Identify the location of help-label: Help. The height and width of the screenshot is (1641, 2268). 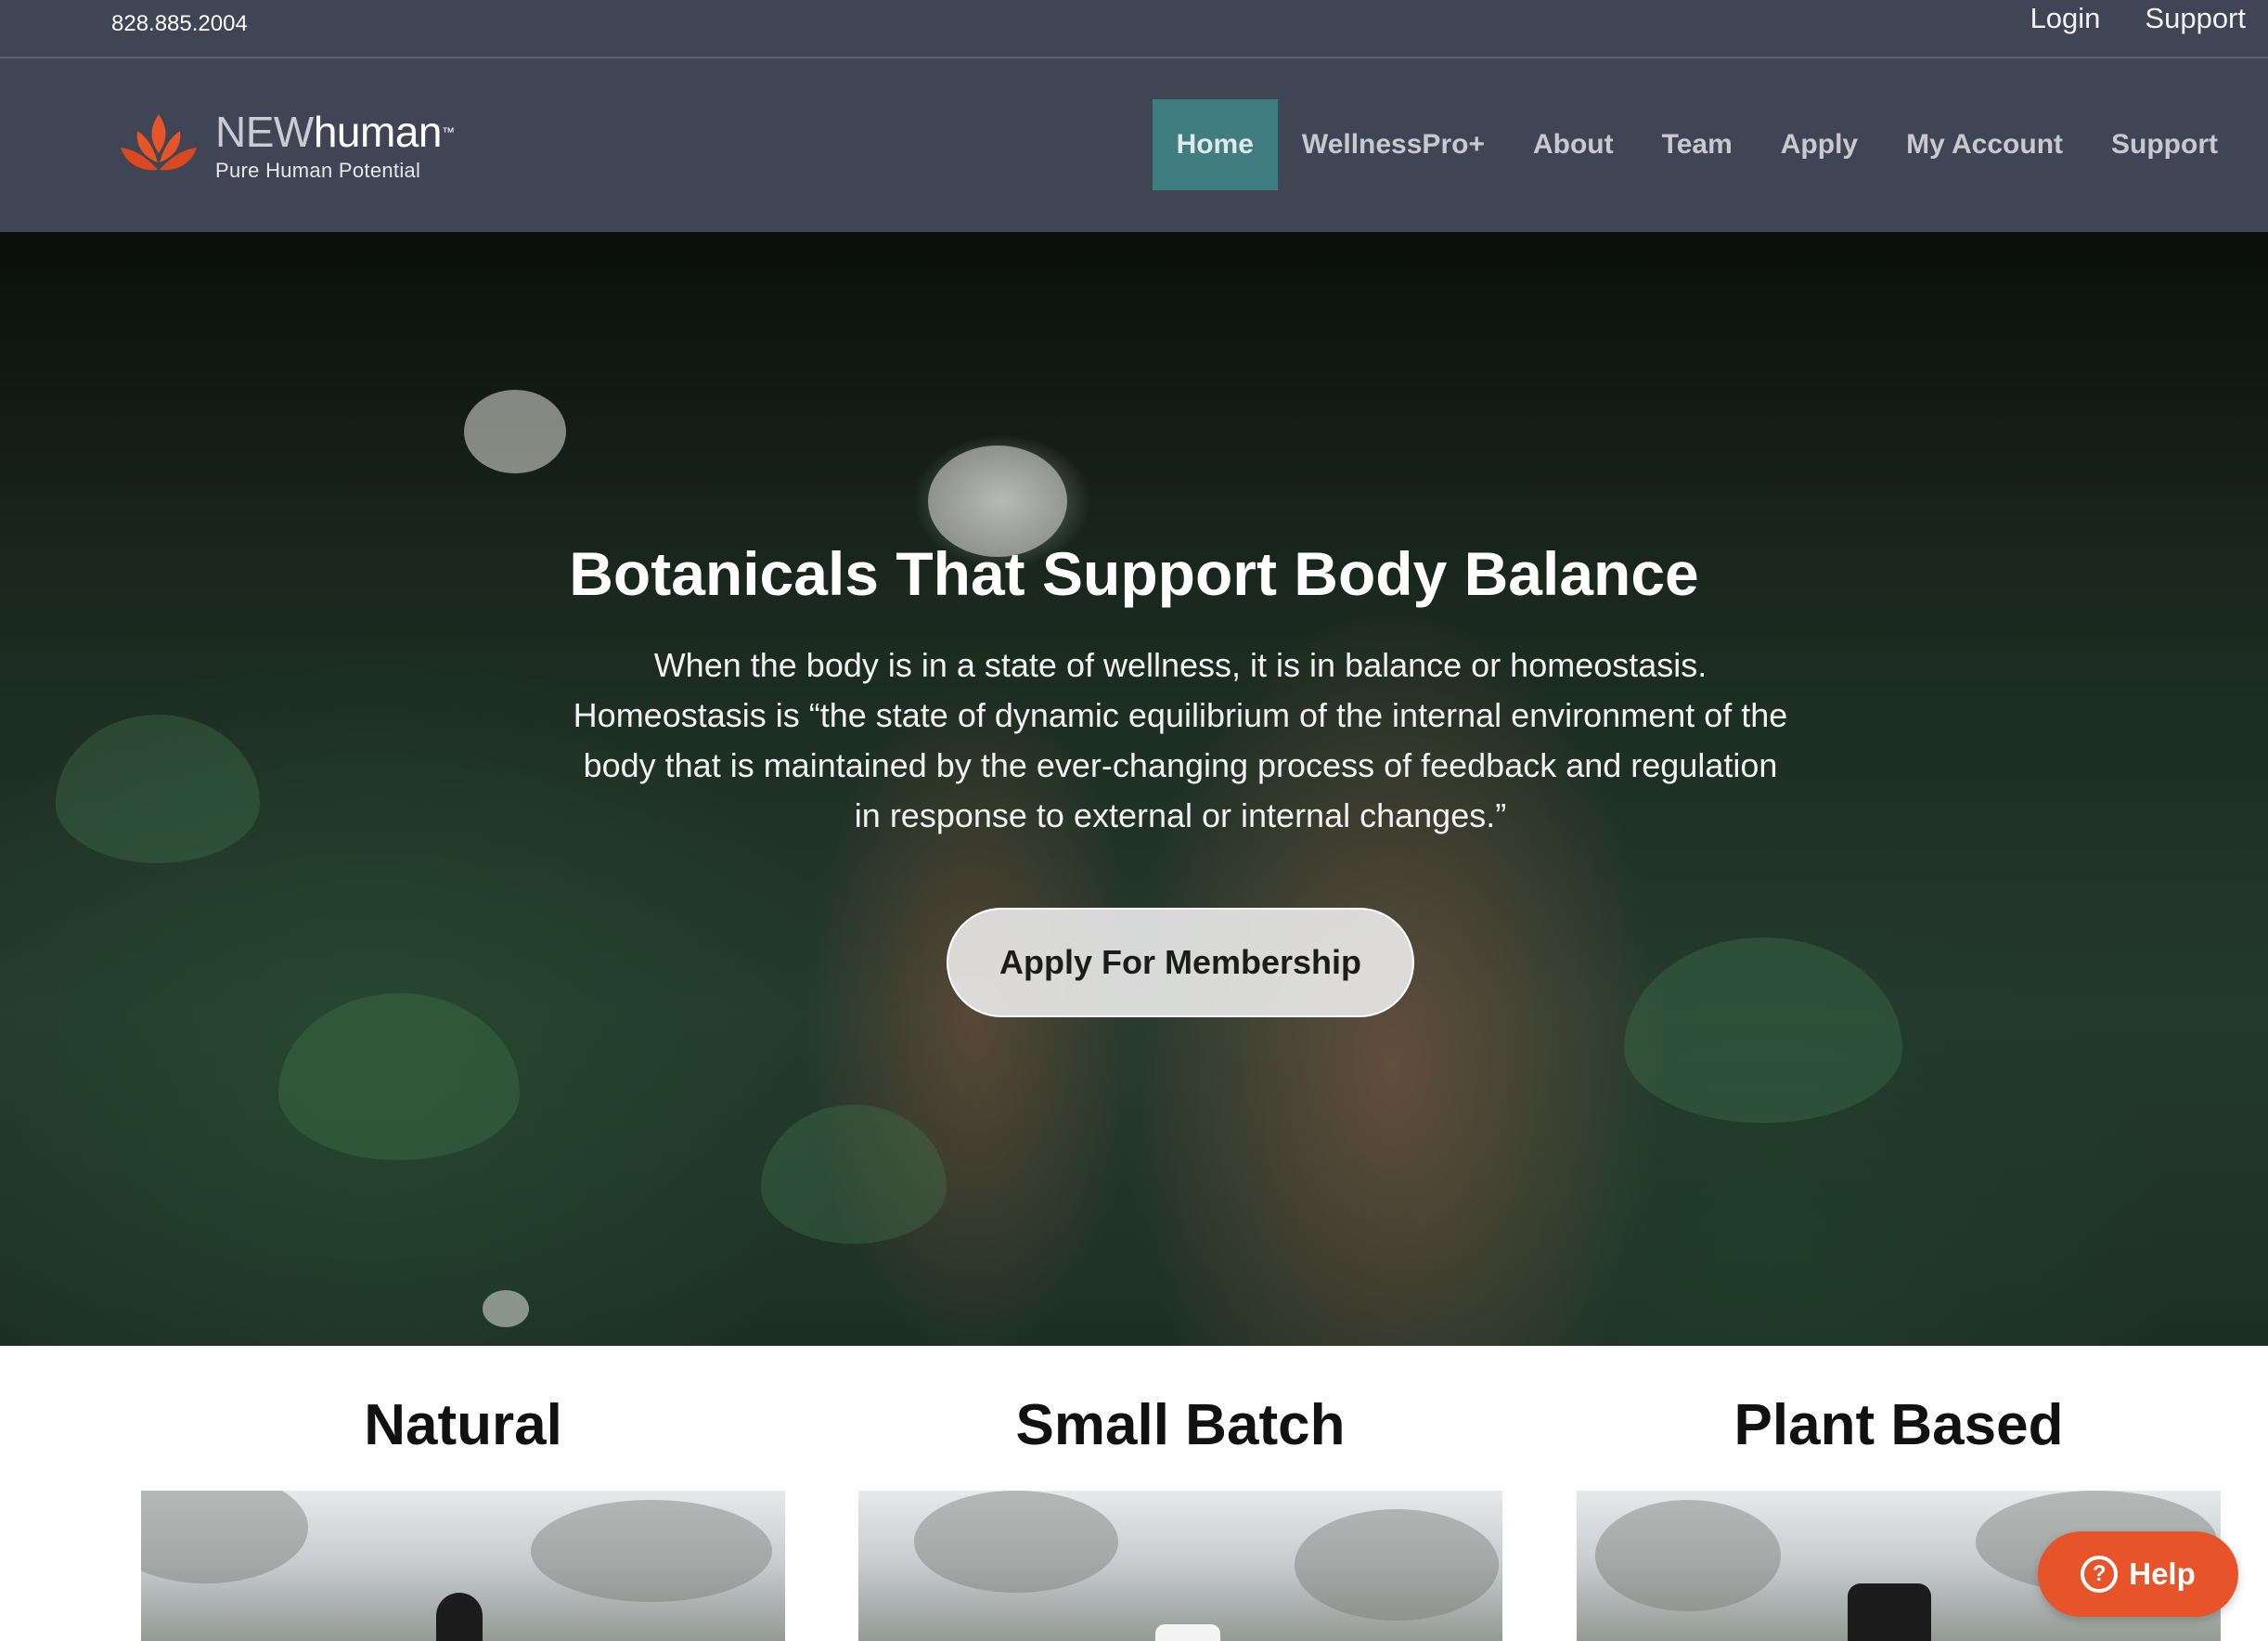
(2162, 1574).